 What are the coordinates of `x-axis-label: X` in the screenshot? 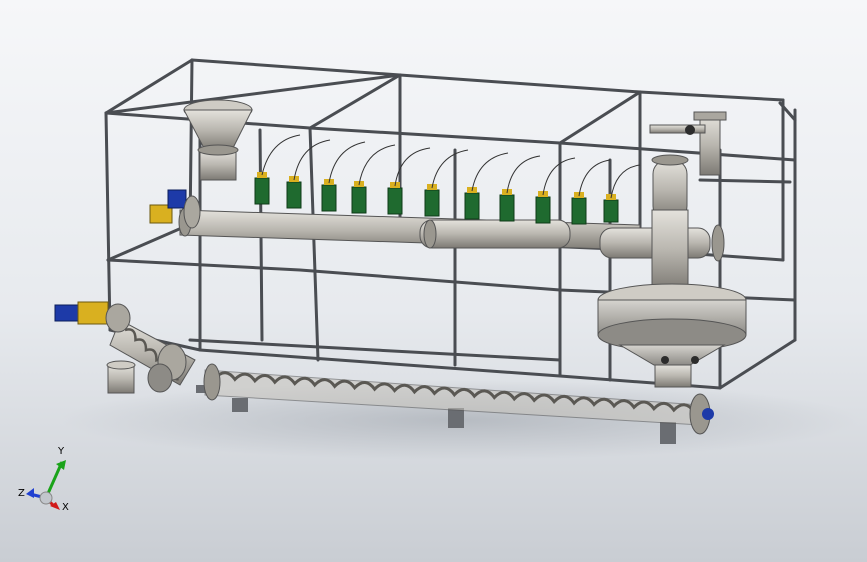 It's located at (65, 507).